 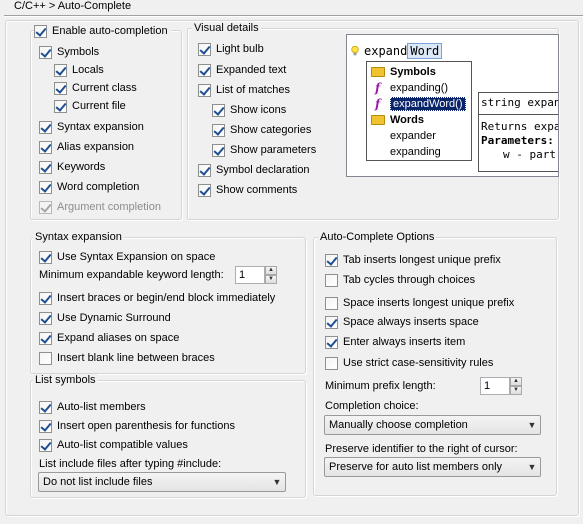 I want to click on preserve-identifier-select: Preserve for auto list members only ▼, so click(x=432, y=467).